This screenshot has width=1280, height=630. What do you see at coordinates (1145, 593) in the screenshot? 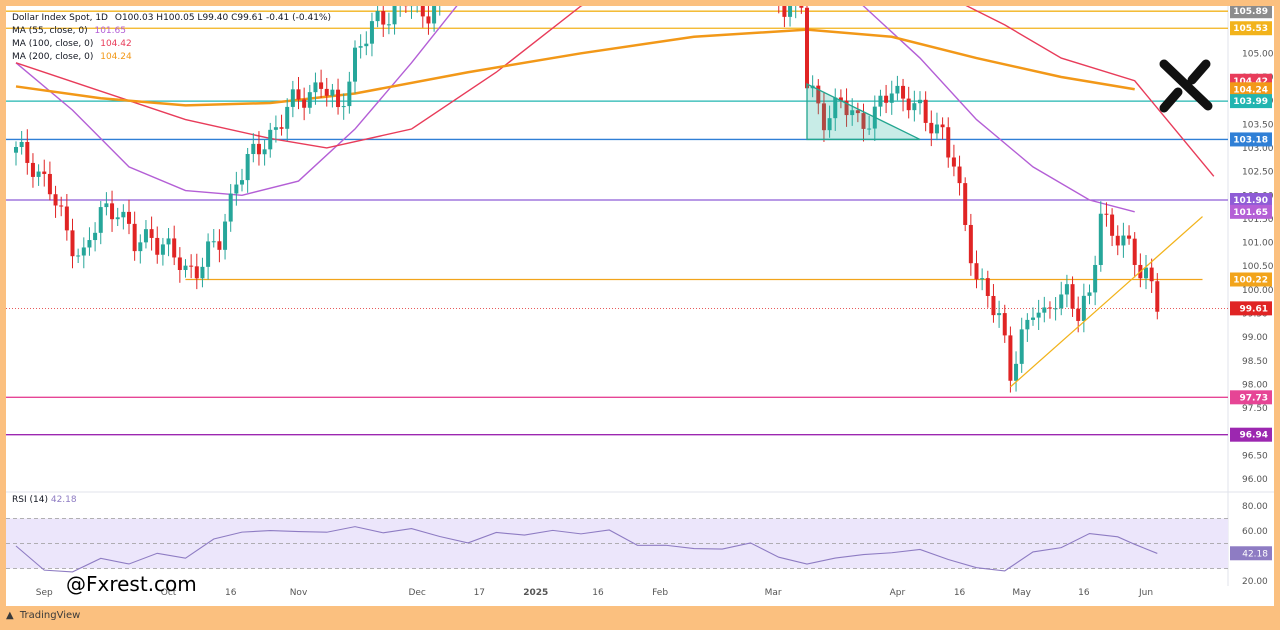
I see `x-tick-label: Jun` at bounding box center [1145, 593].